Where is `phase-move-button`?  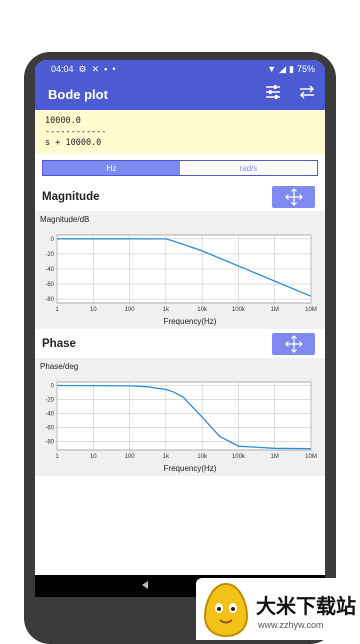
phase-move-button is located at coordinates (293, 344).